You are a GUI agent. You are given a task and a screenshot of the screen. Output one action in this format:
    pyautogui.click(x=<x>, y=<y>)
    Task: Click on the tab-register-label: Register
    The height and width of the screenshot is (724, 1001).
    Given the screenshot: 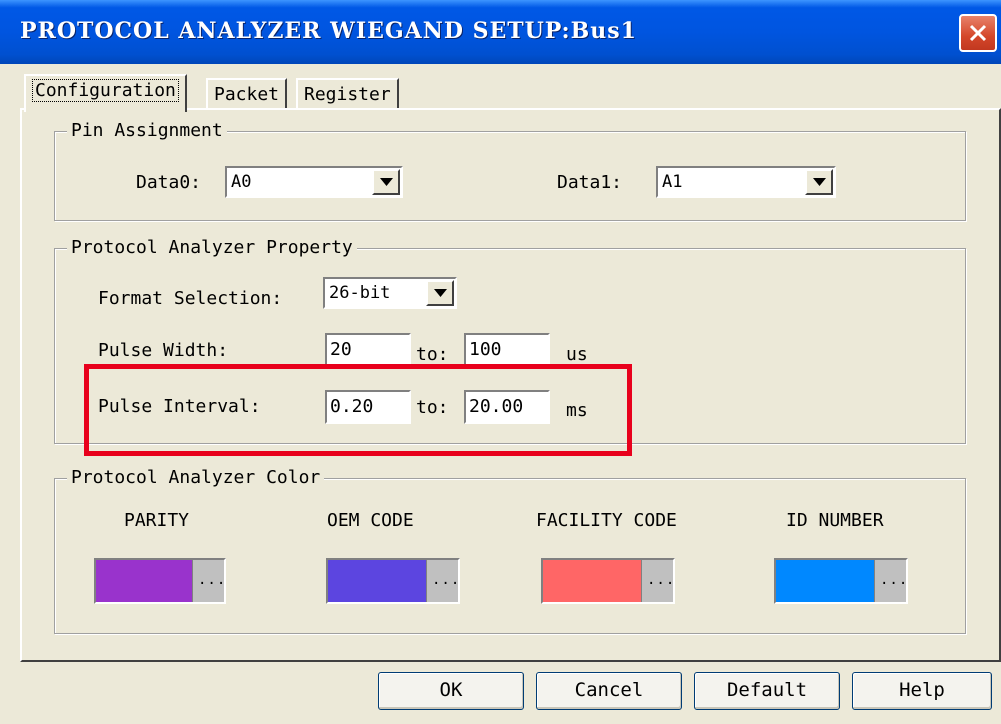 What is the action you would take?
    pyautogui.click(x=347, y=94)
    